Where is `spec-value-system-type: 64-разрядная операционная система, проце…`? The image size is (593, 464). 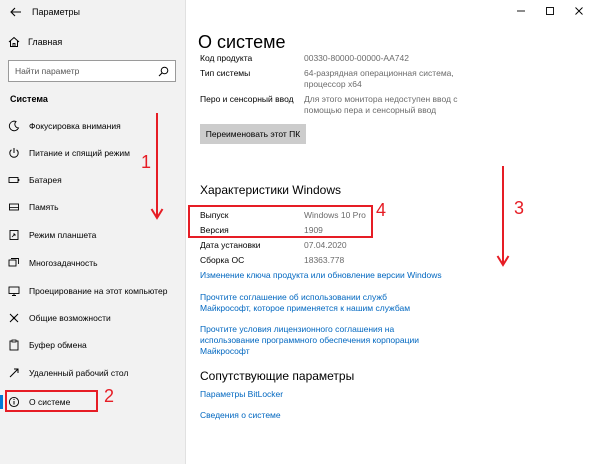
spec-value-system-type: 64-разрядная операционная система, проце… is located at coordinates (379, 78).